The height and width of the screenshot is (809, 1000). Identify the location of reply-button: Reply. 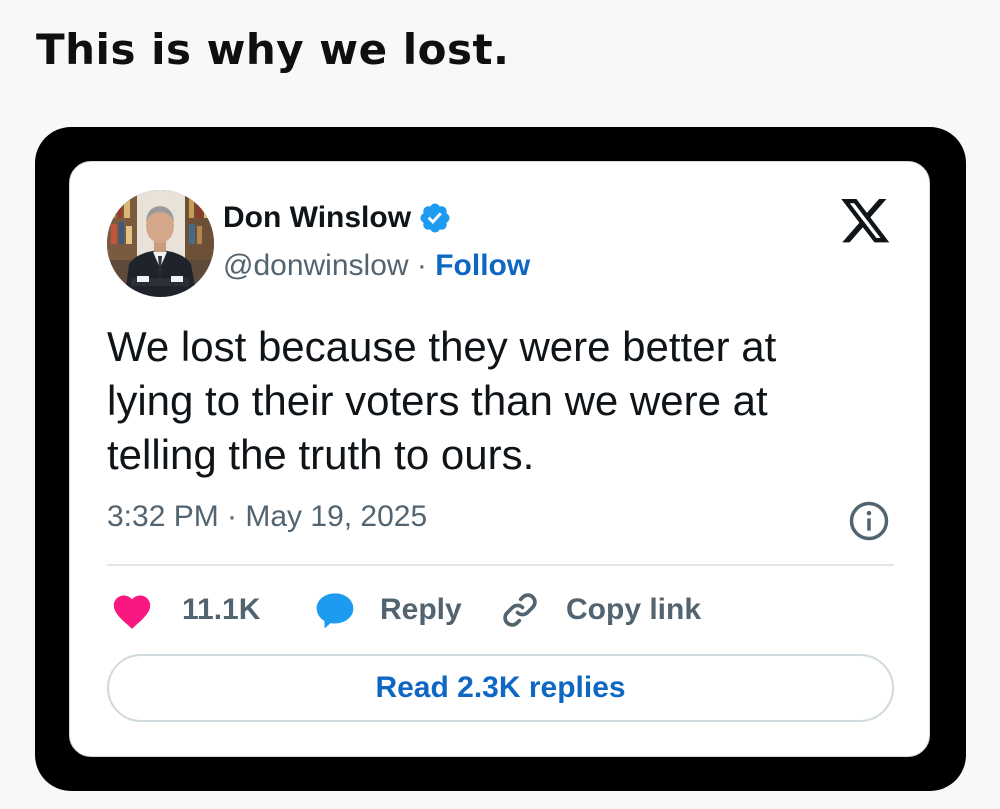
(388, 610).